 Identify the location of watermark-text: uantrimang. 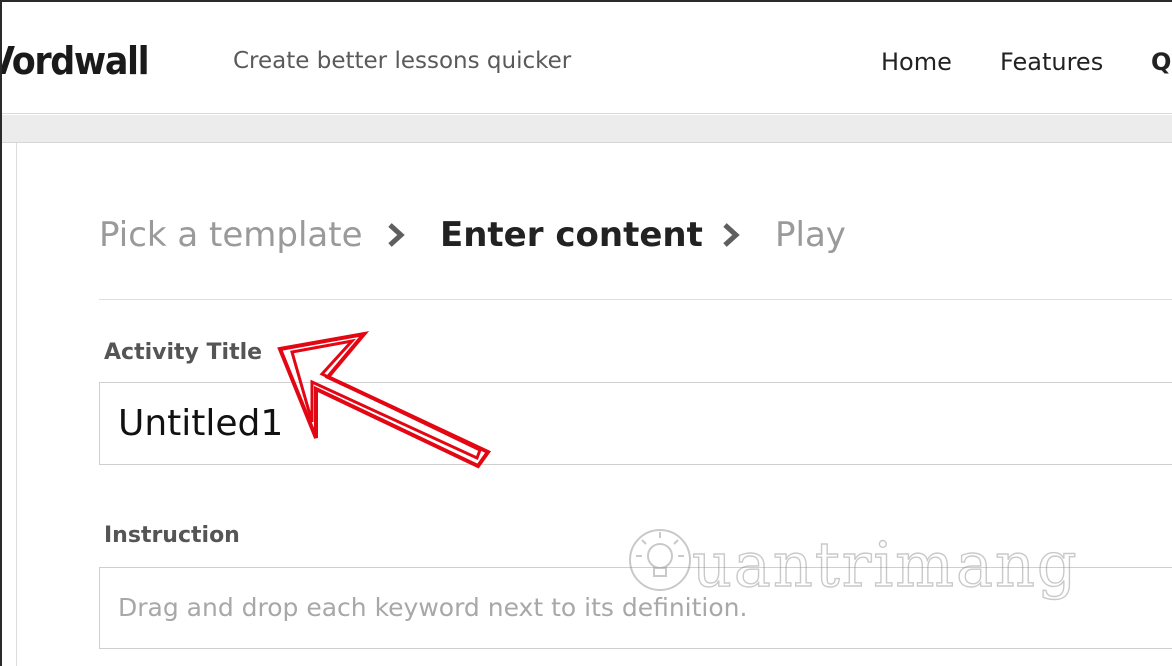
(885, 564).